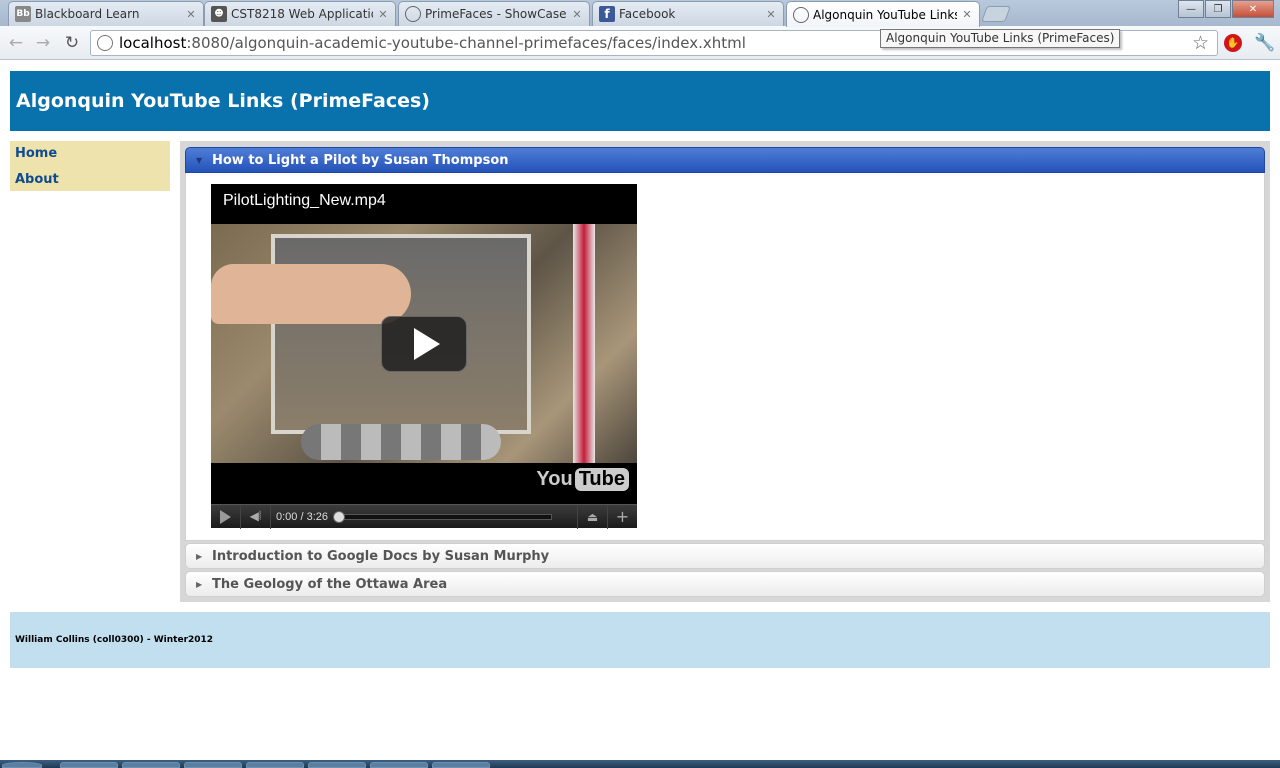  I want to click on popout-button: ⏏, so click(592, 516).